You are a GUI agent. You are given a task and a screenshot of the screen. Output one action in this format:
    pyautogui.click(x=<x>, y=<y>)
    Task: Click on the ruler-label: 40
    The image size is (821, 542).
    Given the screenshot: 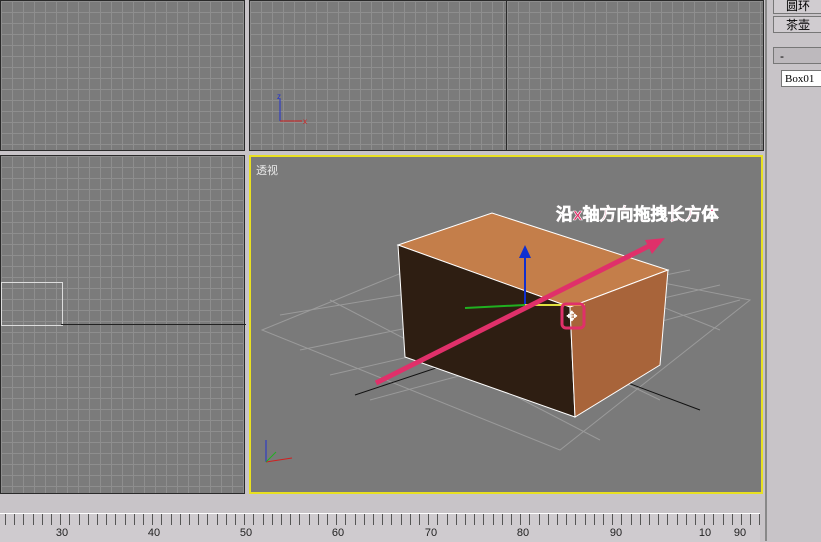 What is the action you would take?
    pyautogui.click(x=154, y=533)
    